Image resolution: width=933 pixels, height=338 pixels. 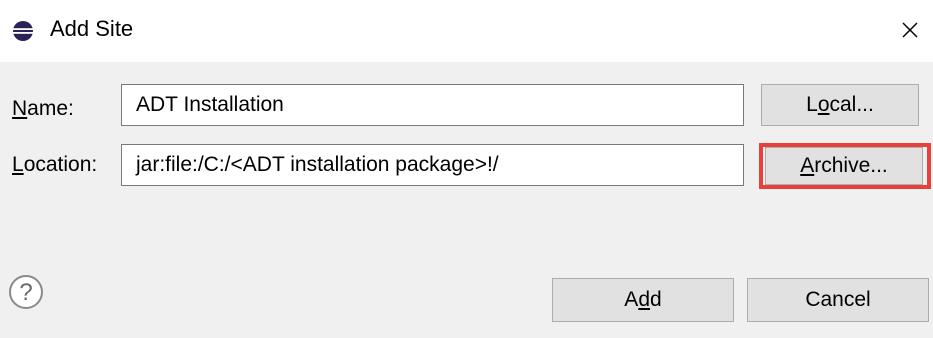 I want to click on add-button-label: Add, so click(x=643, y=299).